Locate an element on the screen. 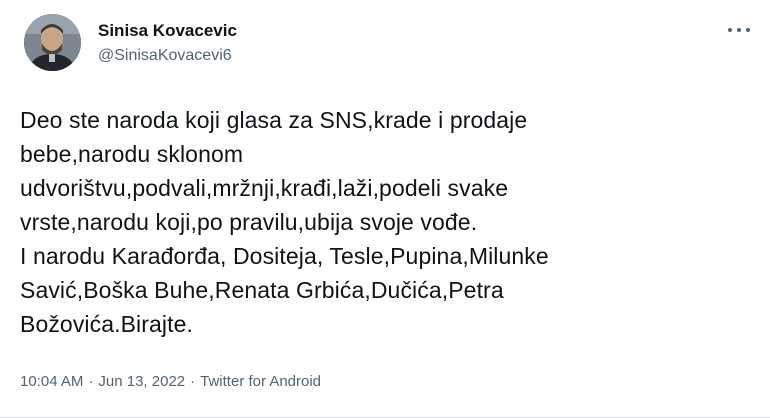 Image resolution: width=770 pixels, height=418 pixels. author-handle: @SinisaKovacevi6 is located at coordinates (167, 56).